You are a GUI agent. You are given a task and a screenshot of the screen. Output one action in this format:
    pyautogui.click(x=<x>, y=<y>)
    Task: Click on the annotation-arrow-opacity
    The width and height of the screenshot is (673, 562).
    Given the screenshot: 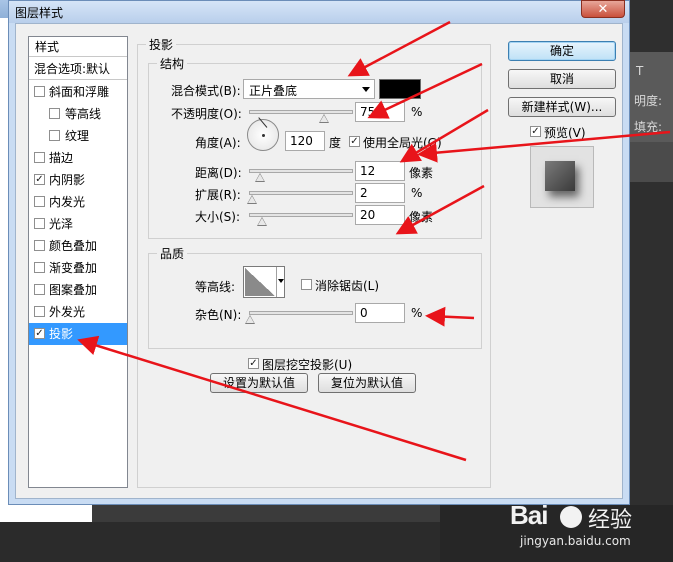 What is the action you would take?
    pyautogui.click(x=425, y=90)
    